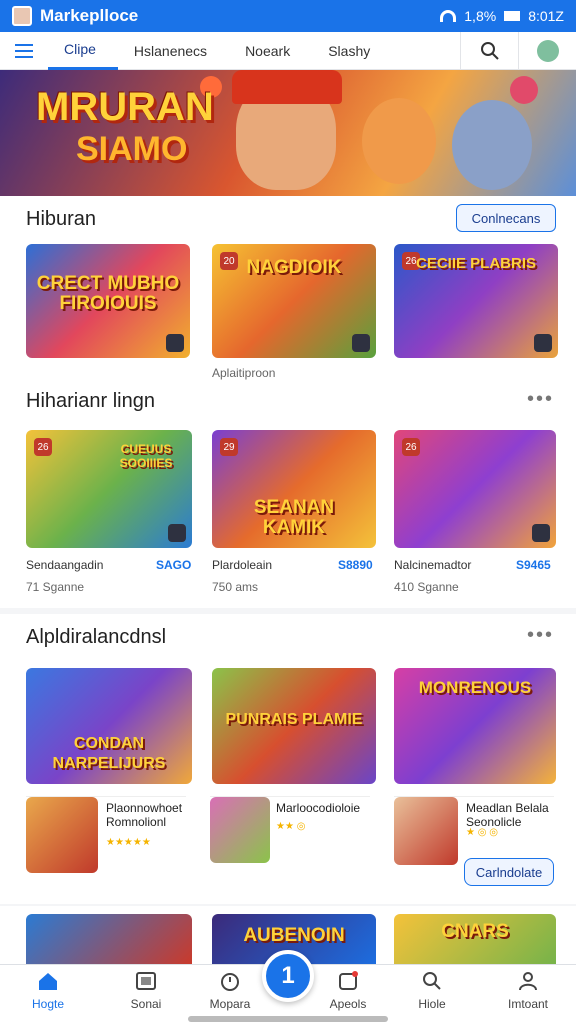  I want to click on store-icon, so click(146, 981).